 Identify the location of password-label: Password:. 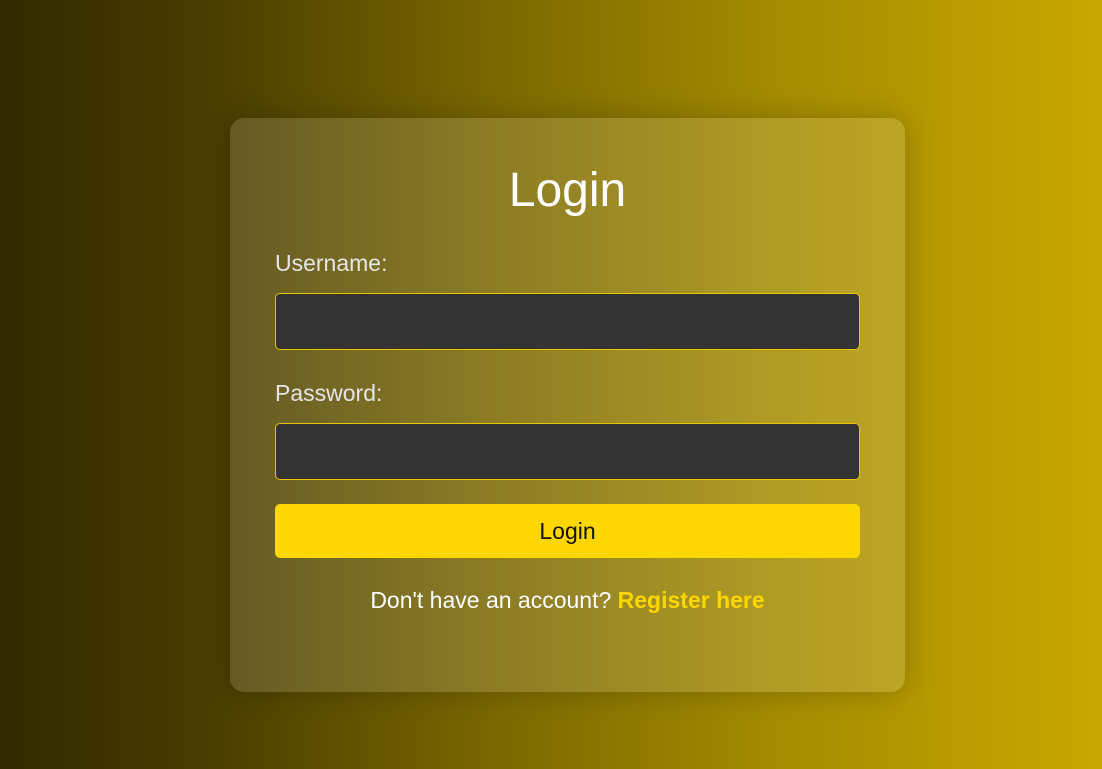
(329, 393).